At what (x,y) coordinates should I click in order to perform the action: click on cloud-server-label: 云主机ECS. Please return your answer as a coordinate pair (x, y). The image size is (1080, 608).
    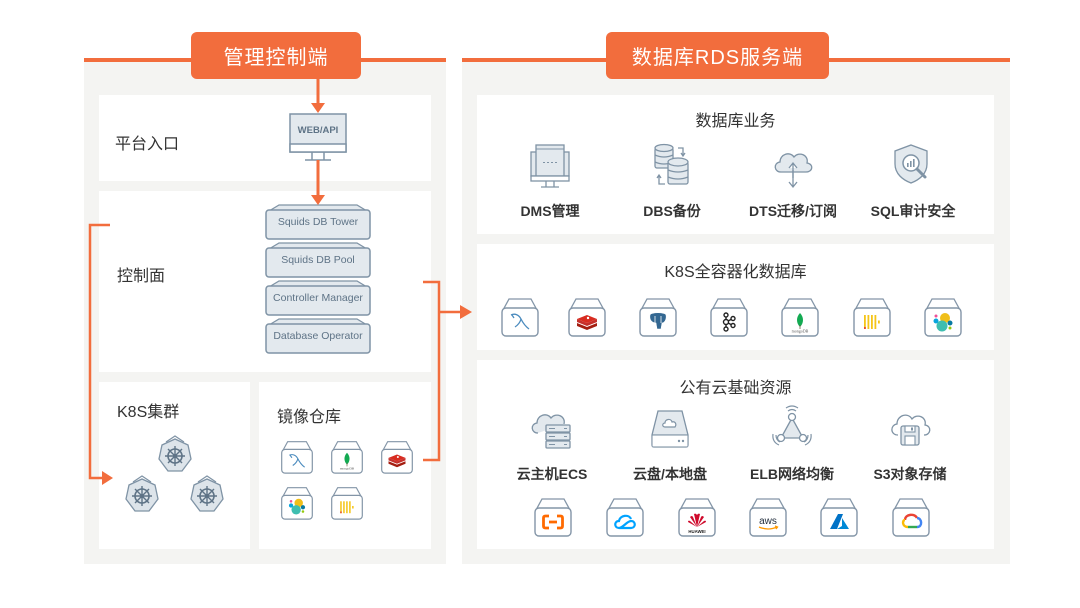
    Looking at the image, I should click on (552, 474).